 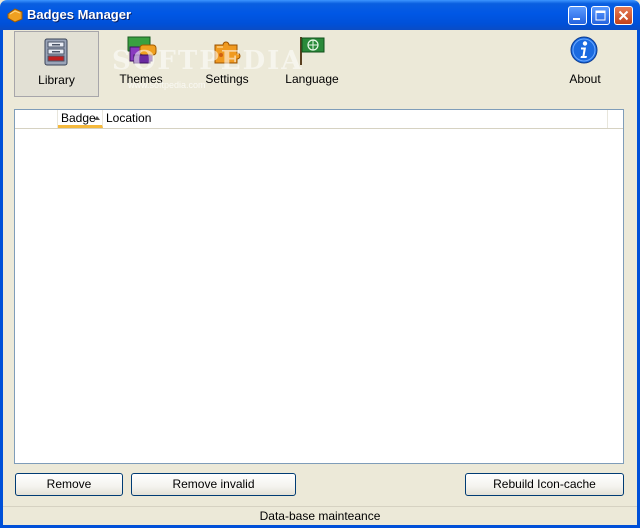 I want to click on minimize-icon, so click(x=576, y=19).